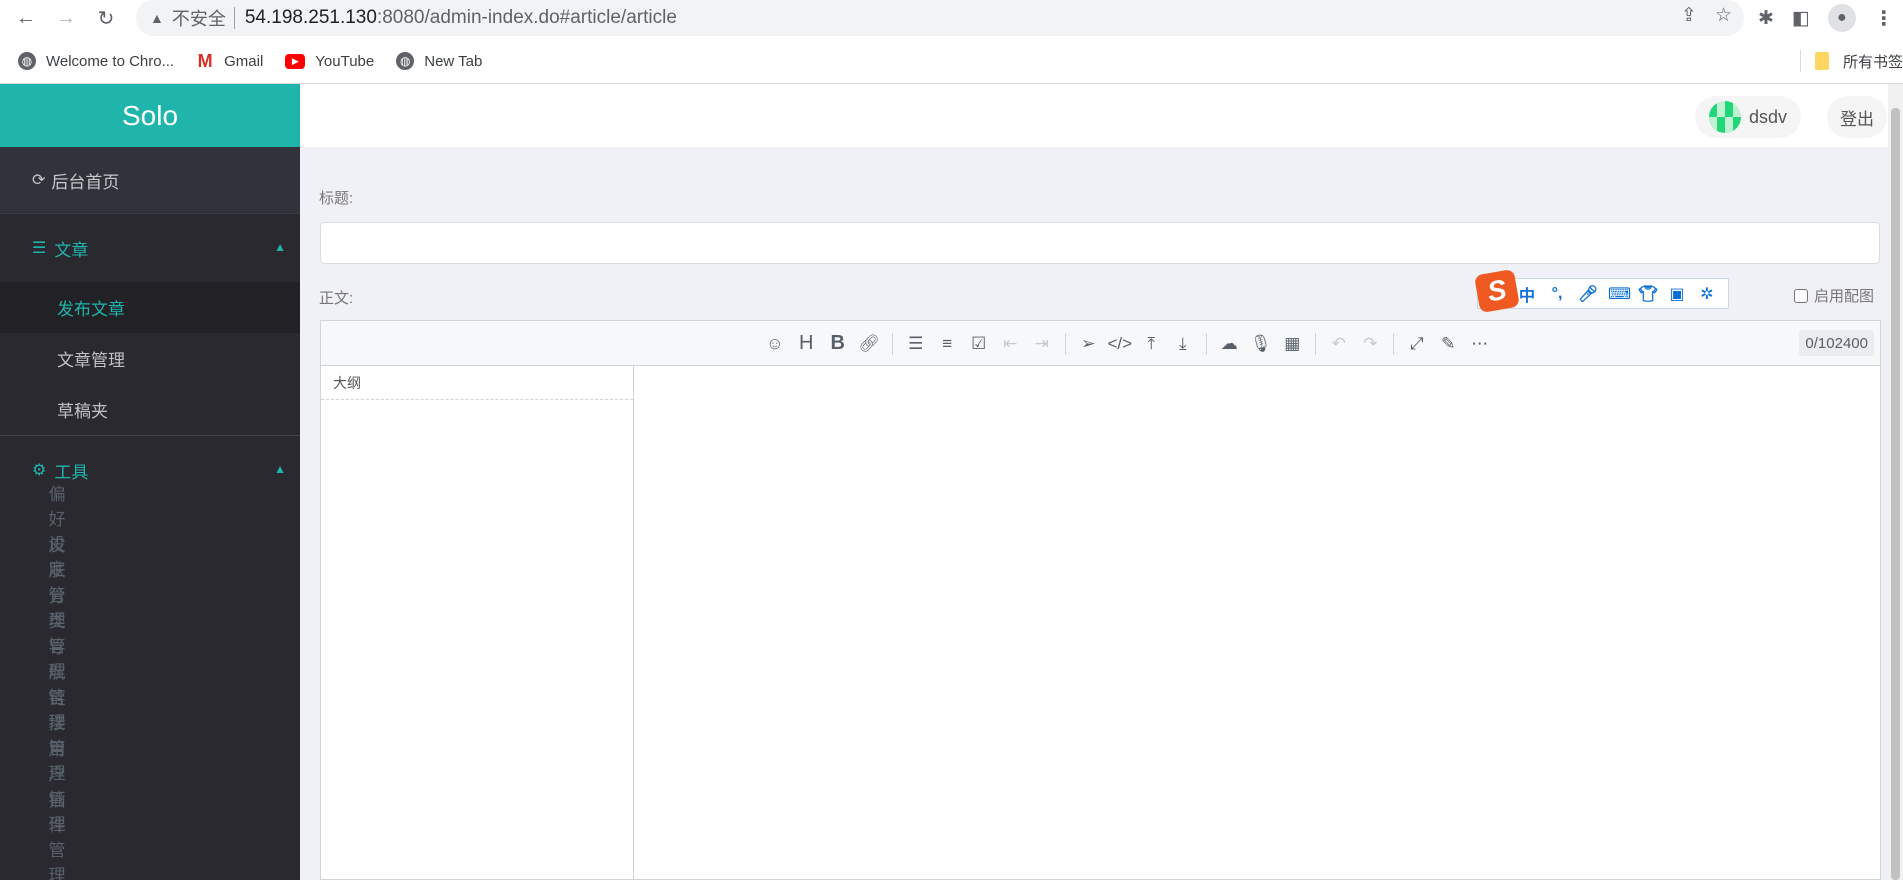 The image size is (1903, 880). What do you see at coordinates (1011, 344) in the screenshot?
I see `outdent-icon: ⇤` at bounding box center [1011, 344].